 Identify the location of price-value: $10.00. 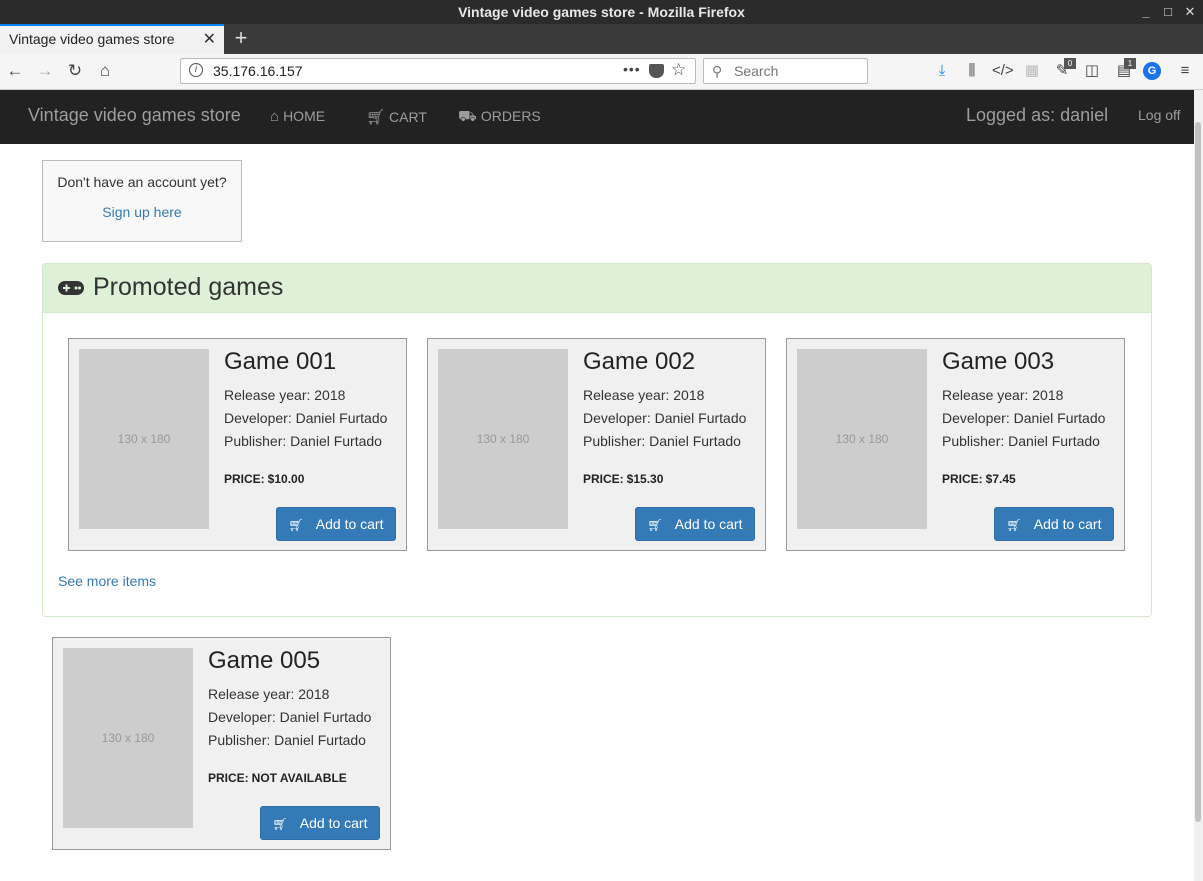
(286, 479).